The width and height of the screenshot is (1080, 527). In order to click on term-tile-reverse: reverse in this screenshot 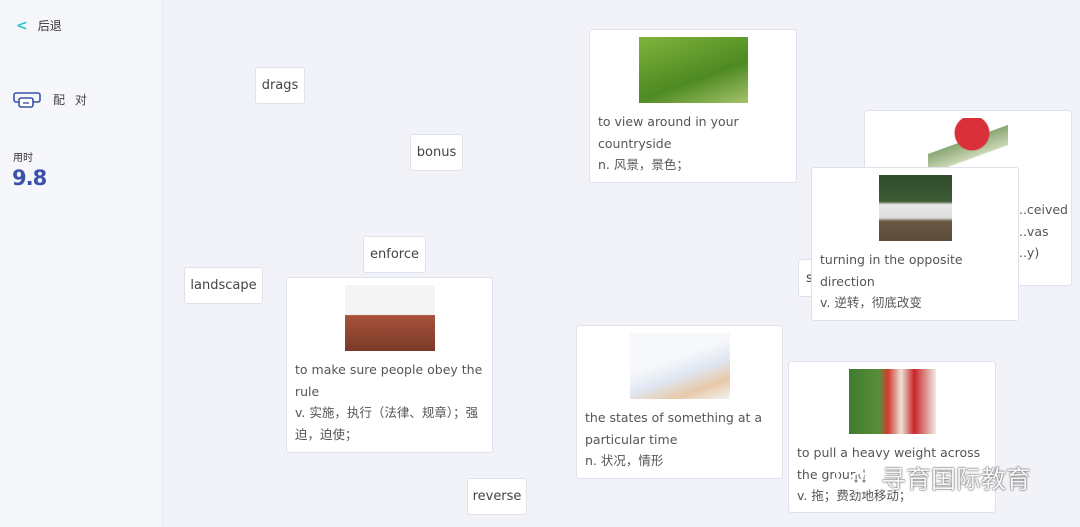, I will do `click(497, 496)`.